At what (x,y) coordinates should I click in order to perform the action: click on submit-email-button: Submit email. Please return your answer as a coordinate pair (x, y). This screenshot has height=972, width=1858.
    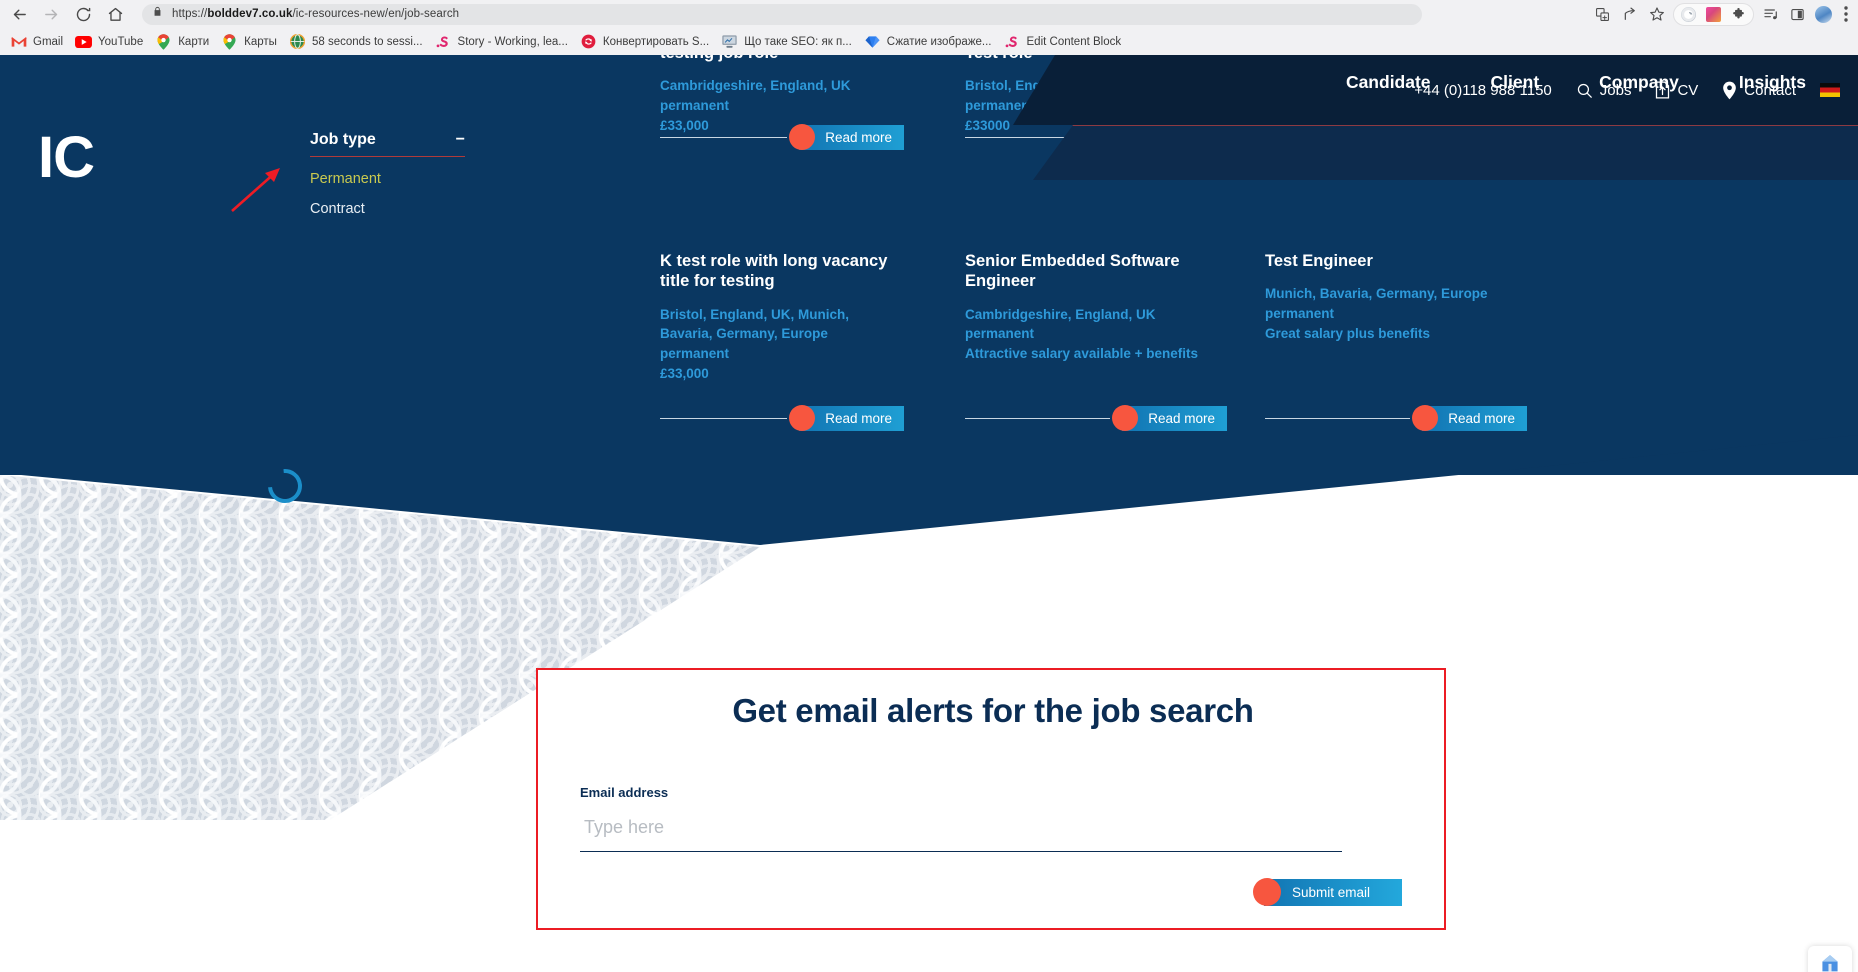
    Looking at the image, I should click on (1327, 892).